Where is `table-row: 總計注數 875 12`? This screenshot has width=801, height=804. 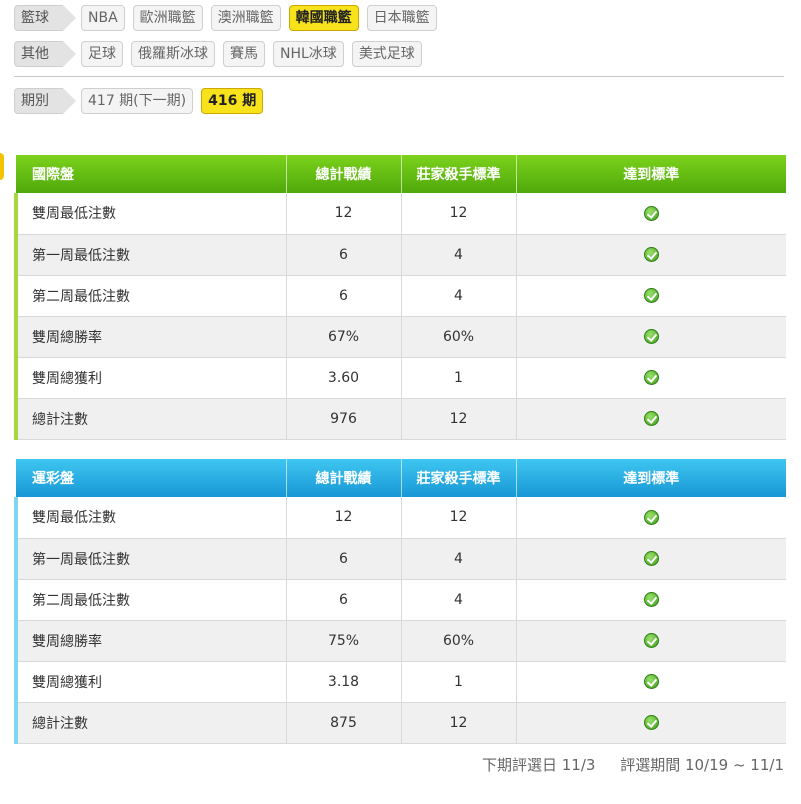 table-row: 總計注數 875 12 is located at coordinates (400, 723).